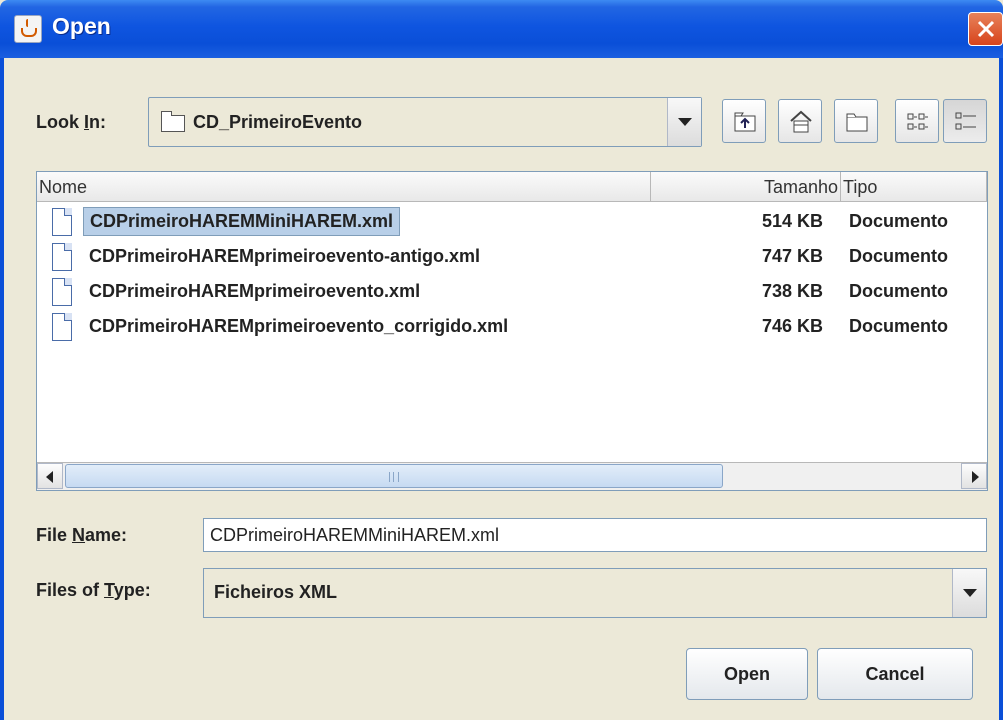 The height and width of the screenshot is (720, 1003). What do you see at coordinates (792, 221) in the screenshot?
I see `file-size-cell: 514 KB` at bounding box center [792, 221].